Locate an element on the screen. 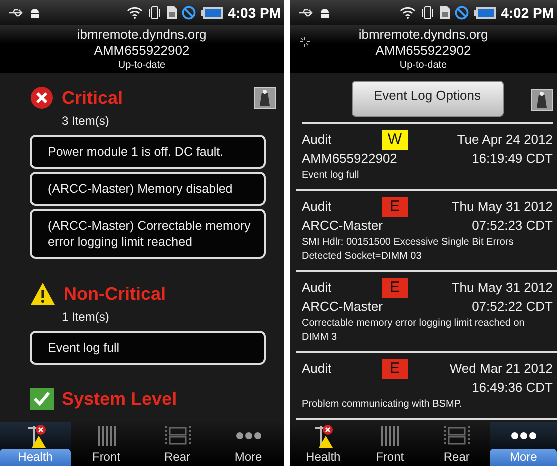 The height and width of the screenshot is (466, 557). event-date: Tue Apr 24 2012 is located at coordinates (505, 140).